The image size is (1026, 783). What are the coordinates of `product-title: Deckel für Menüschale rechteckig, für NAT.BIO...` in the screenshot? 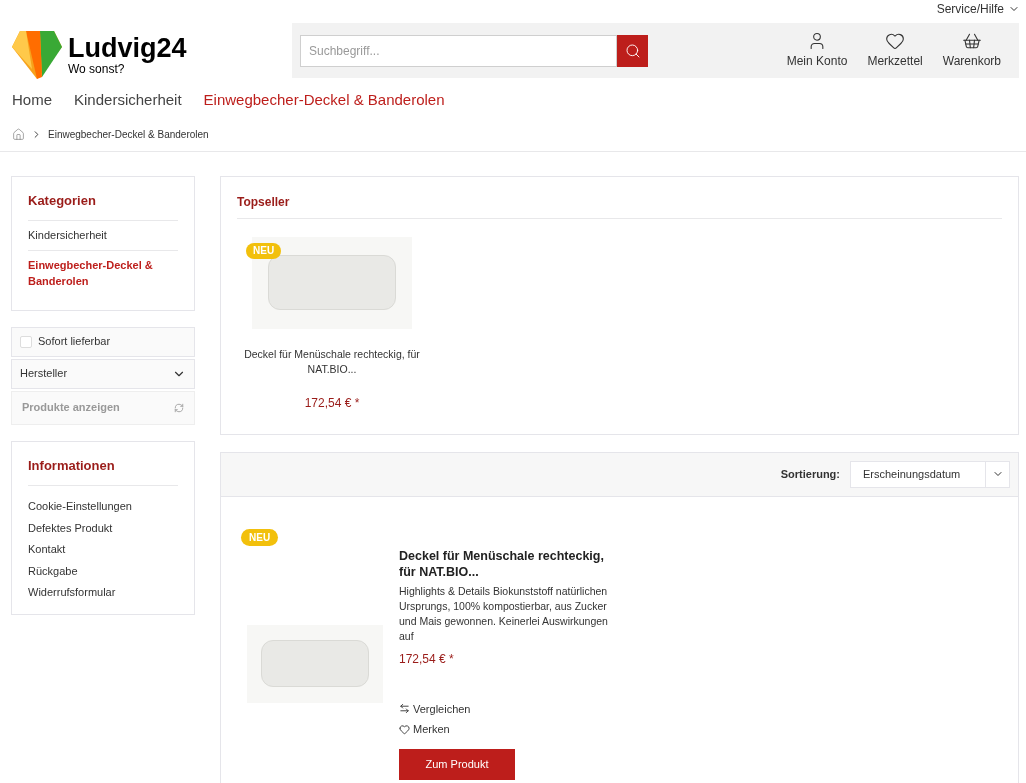 It's located at (505, 563).